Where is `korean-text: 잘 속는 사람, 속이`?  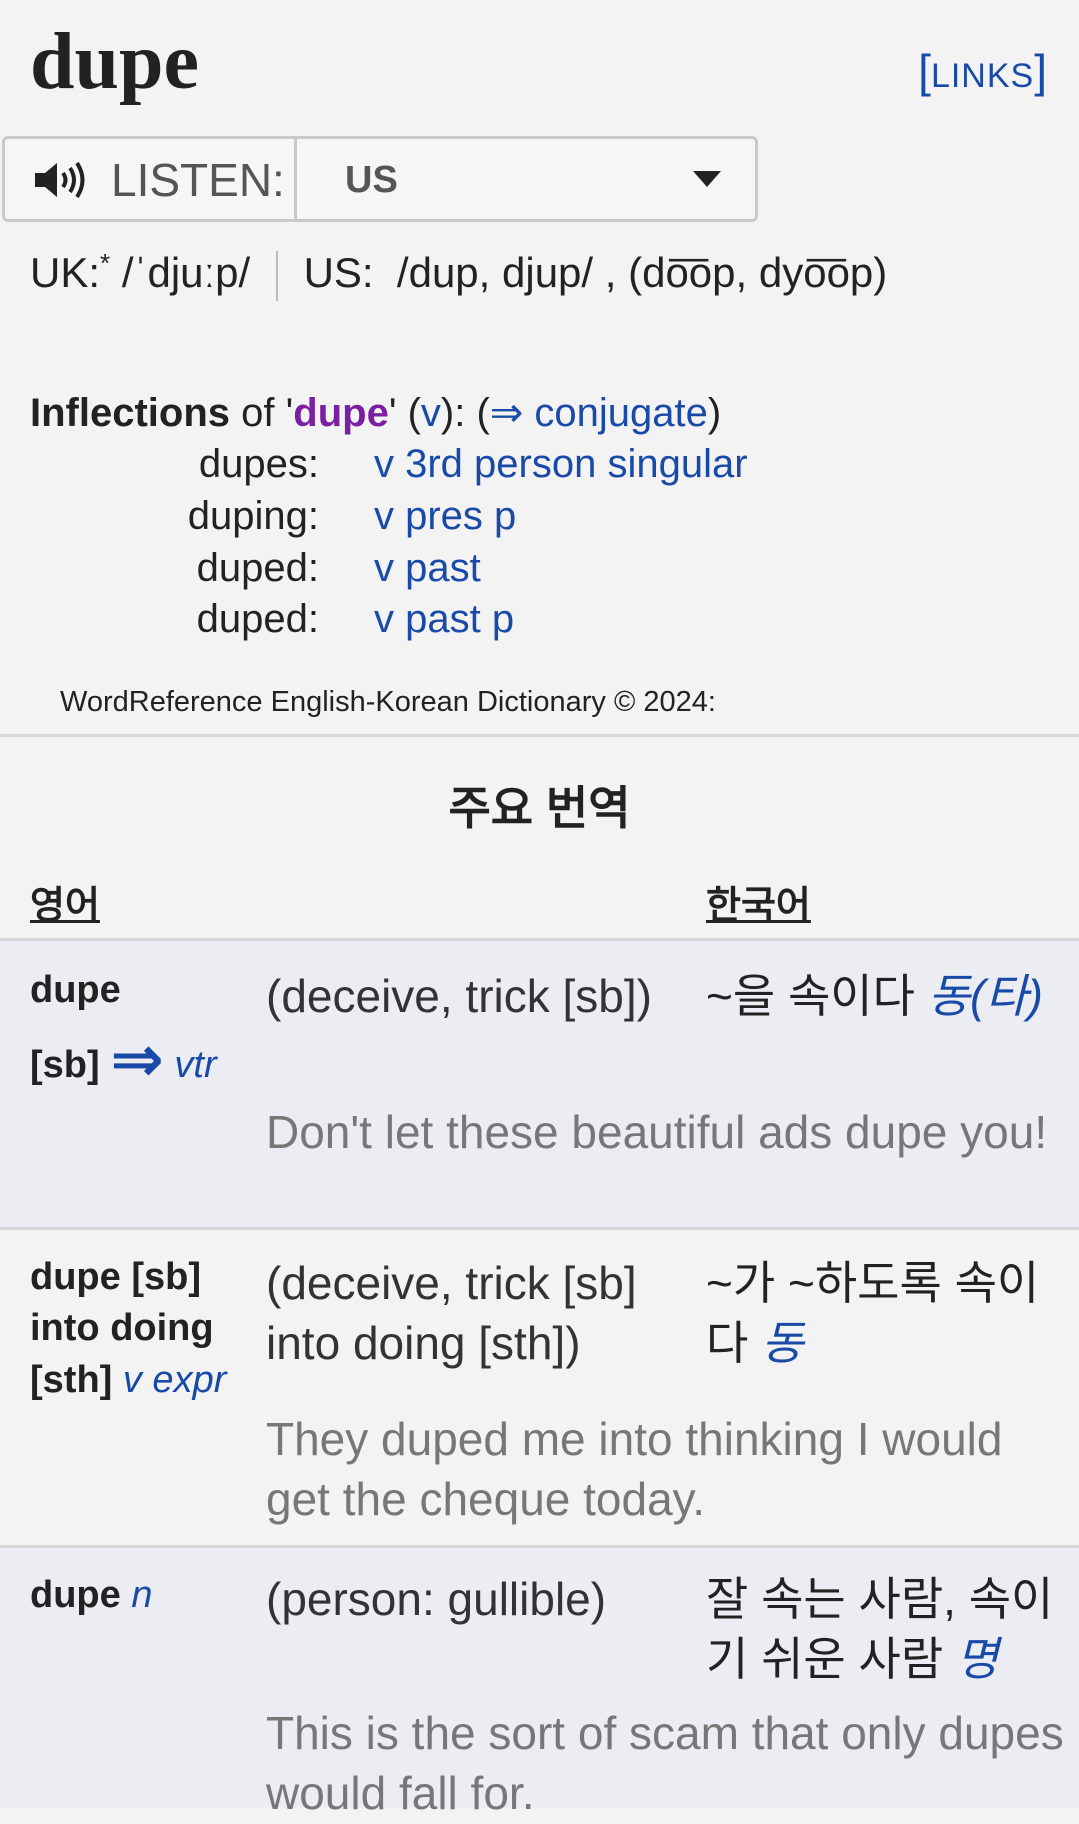
korean-text: 잘 속는 사람, 속이 is located at coordinates (880, 1599).